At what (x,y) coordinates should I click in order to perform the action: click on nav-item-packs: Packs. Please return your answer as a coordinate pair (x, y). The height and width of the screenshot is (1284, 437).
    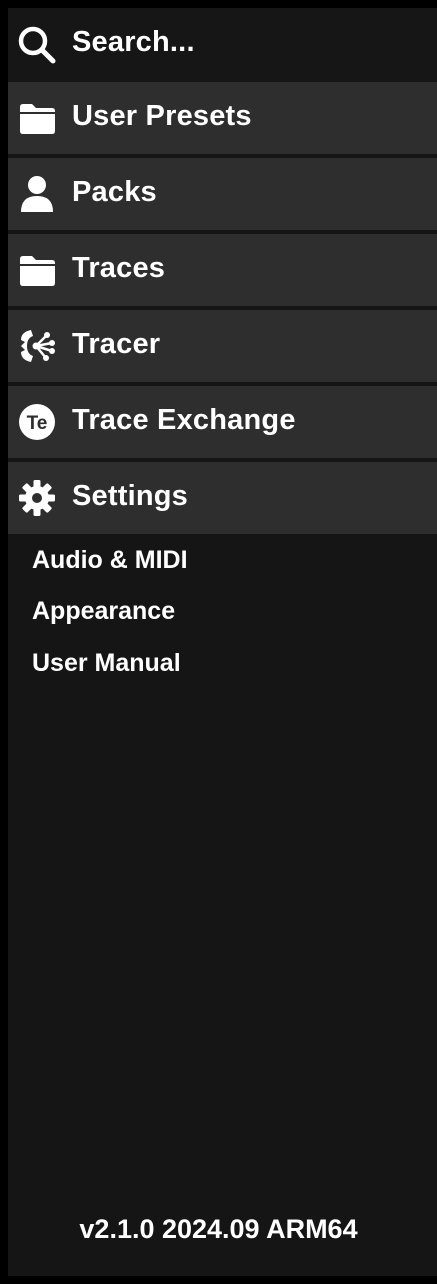
    Looking at the image, I should click on (222, 194).